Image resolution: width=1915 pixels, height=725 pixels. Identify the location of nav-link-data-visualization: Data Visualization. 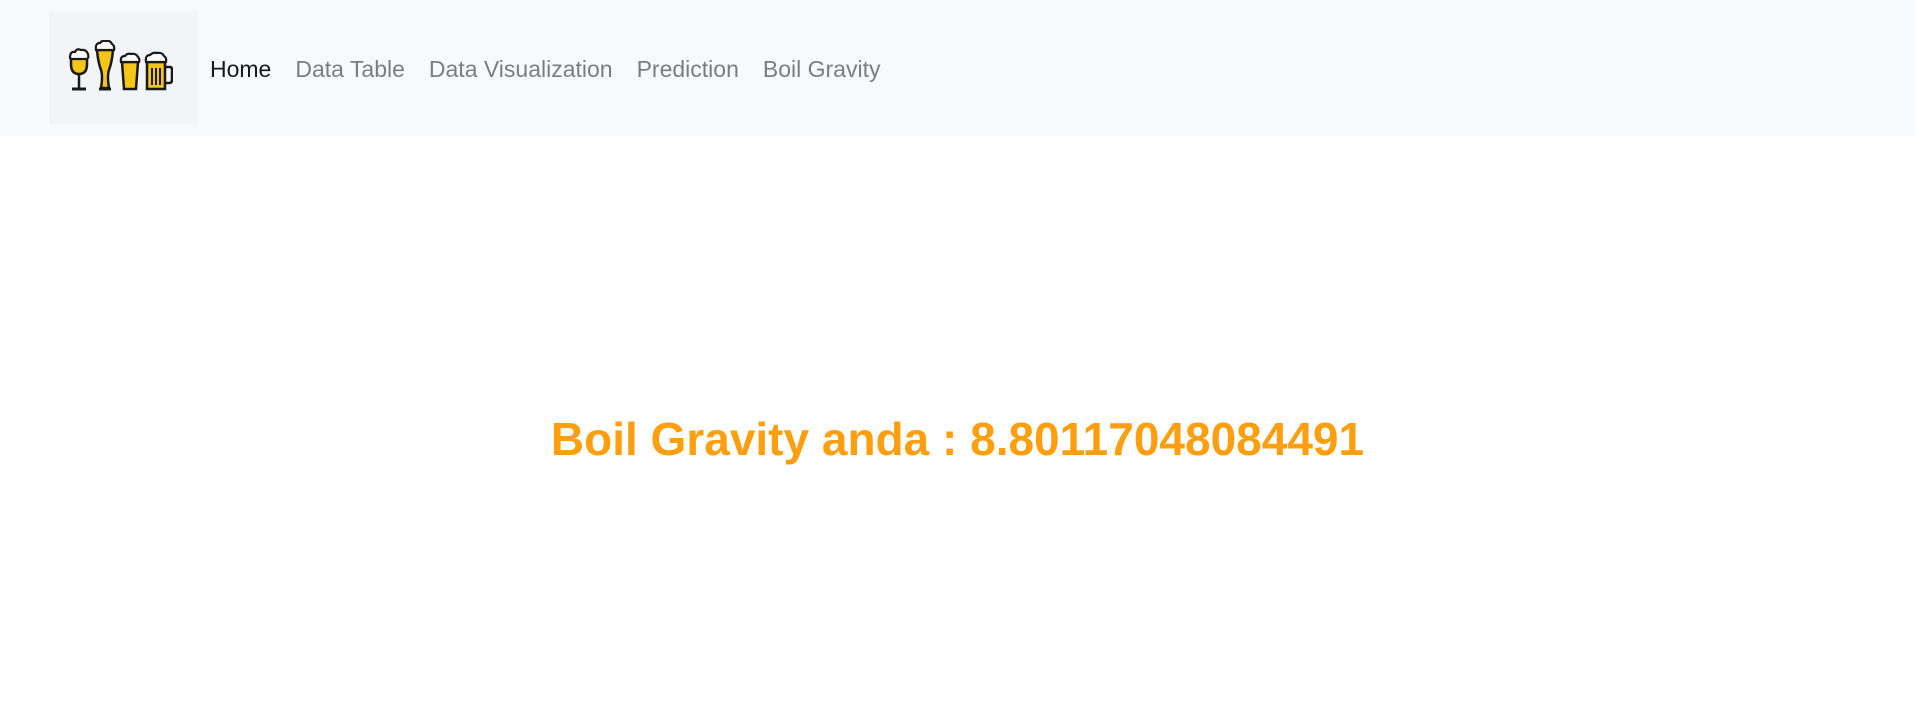
(521, 69).